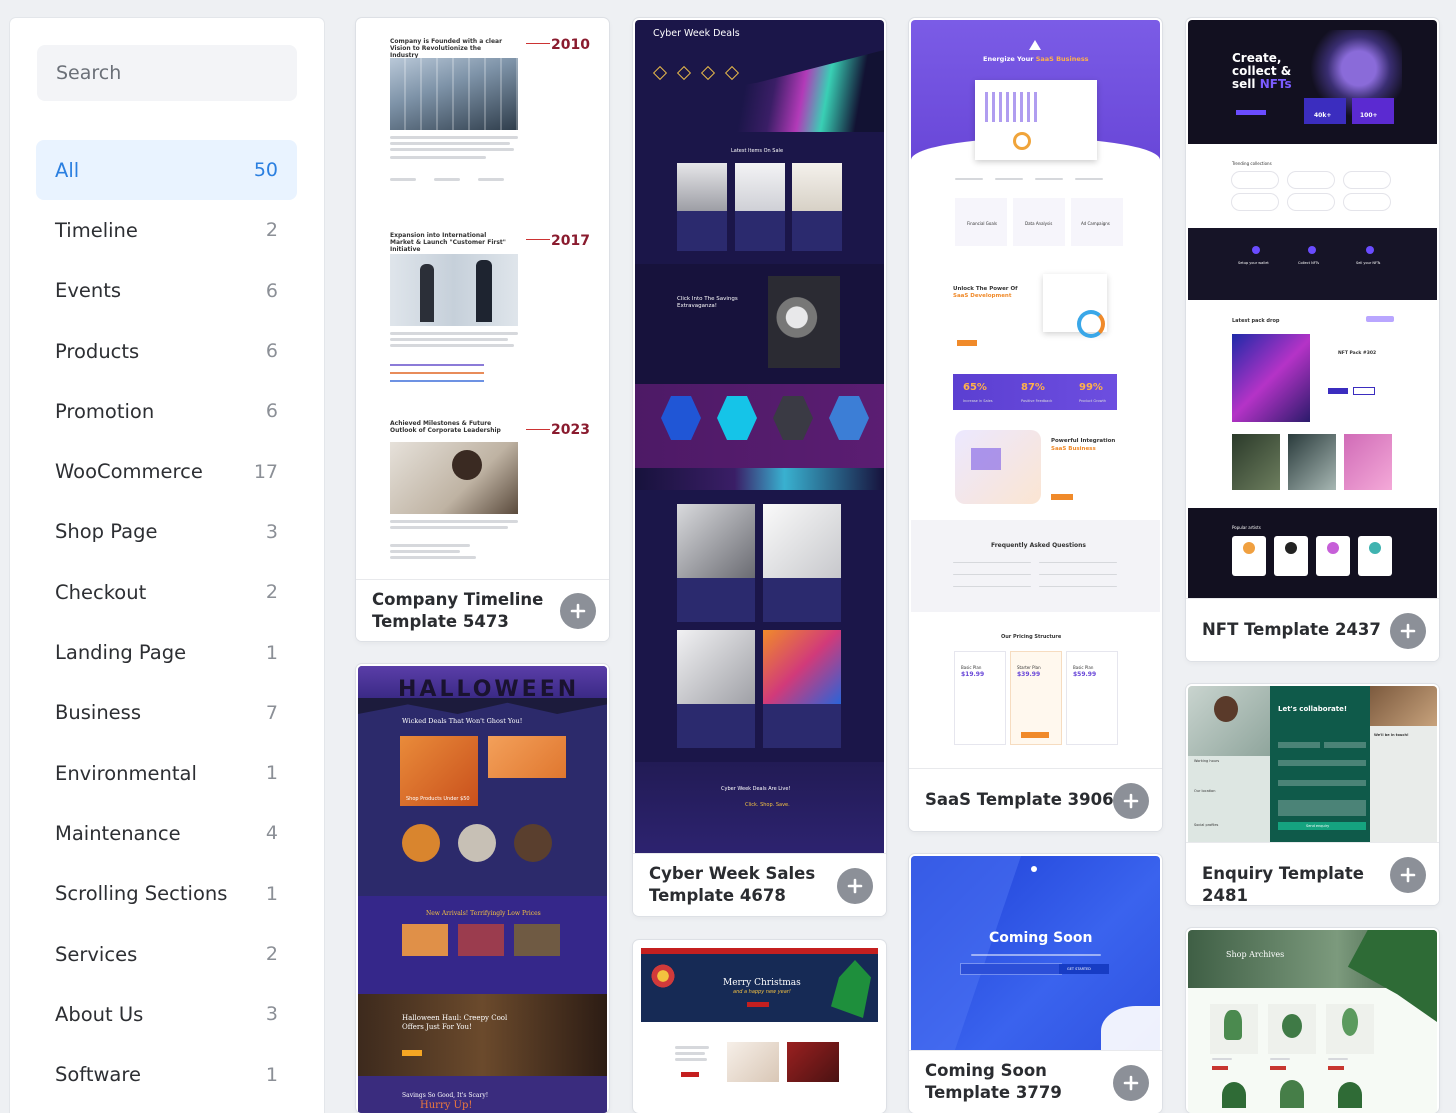 The width and height of the screenshot is (1456, 1113). I want to click on category-item-shop-page: Shop Page 3, so click(166, 532).